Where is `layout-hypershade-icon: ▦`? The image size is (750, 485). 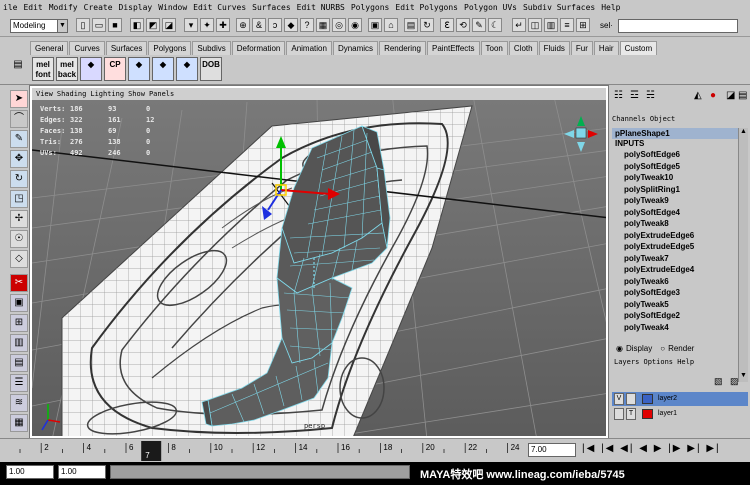
layout-hypershade-icon: ▦ is located at coordinates (19, 423).